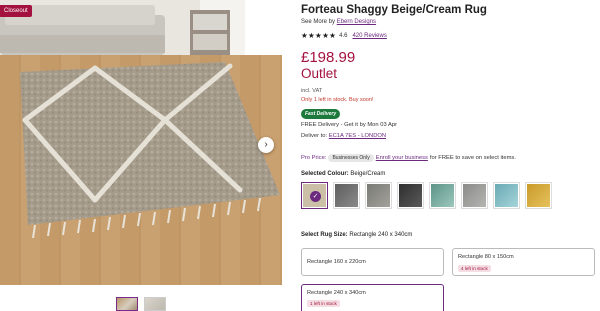 The height and width of the screenshot is (311, 600). I want to click on size-option-80x150: Rectangle 80 x 150cm 4 left in stock, so click(523, 262).